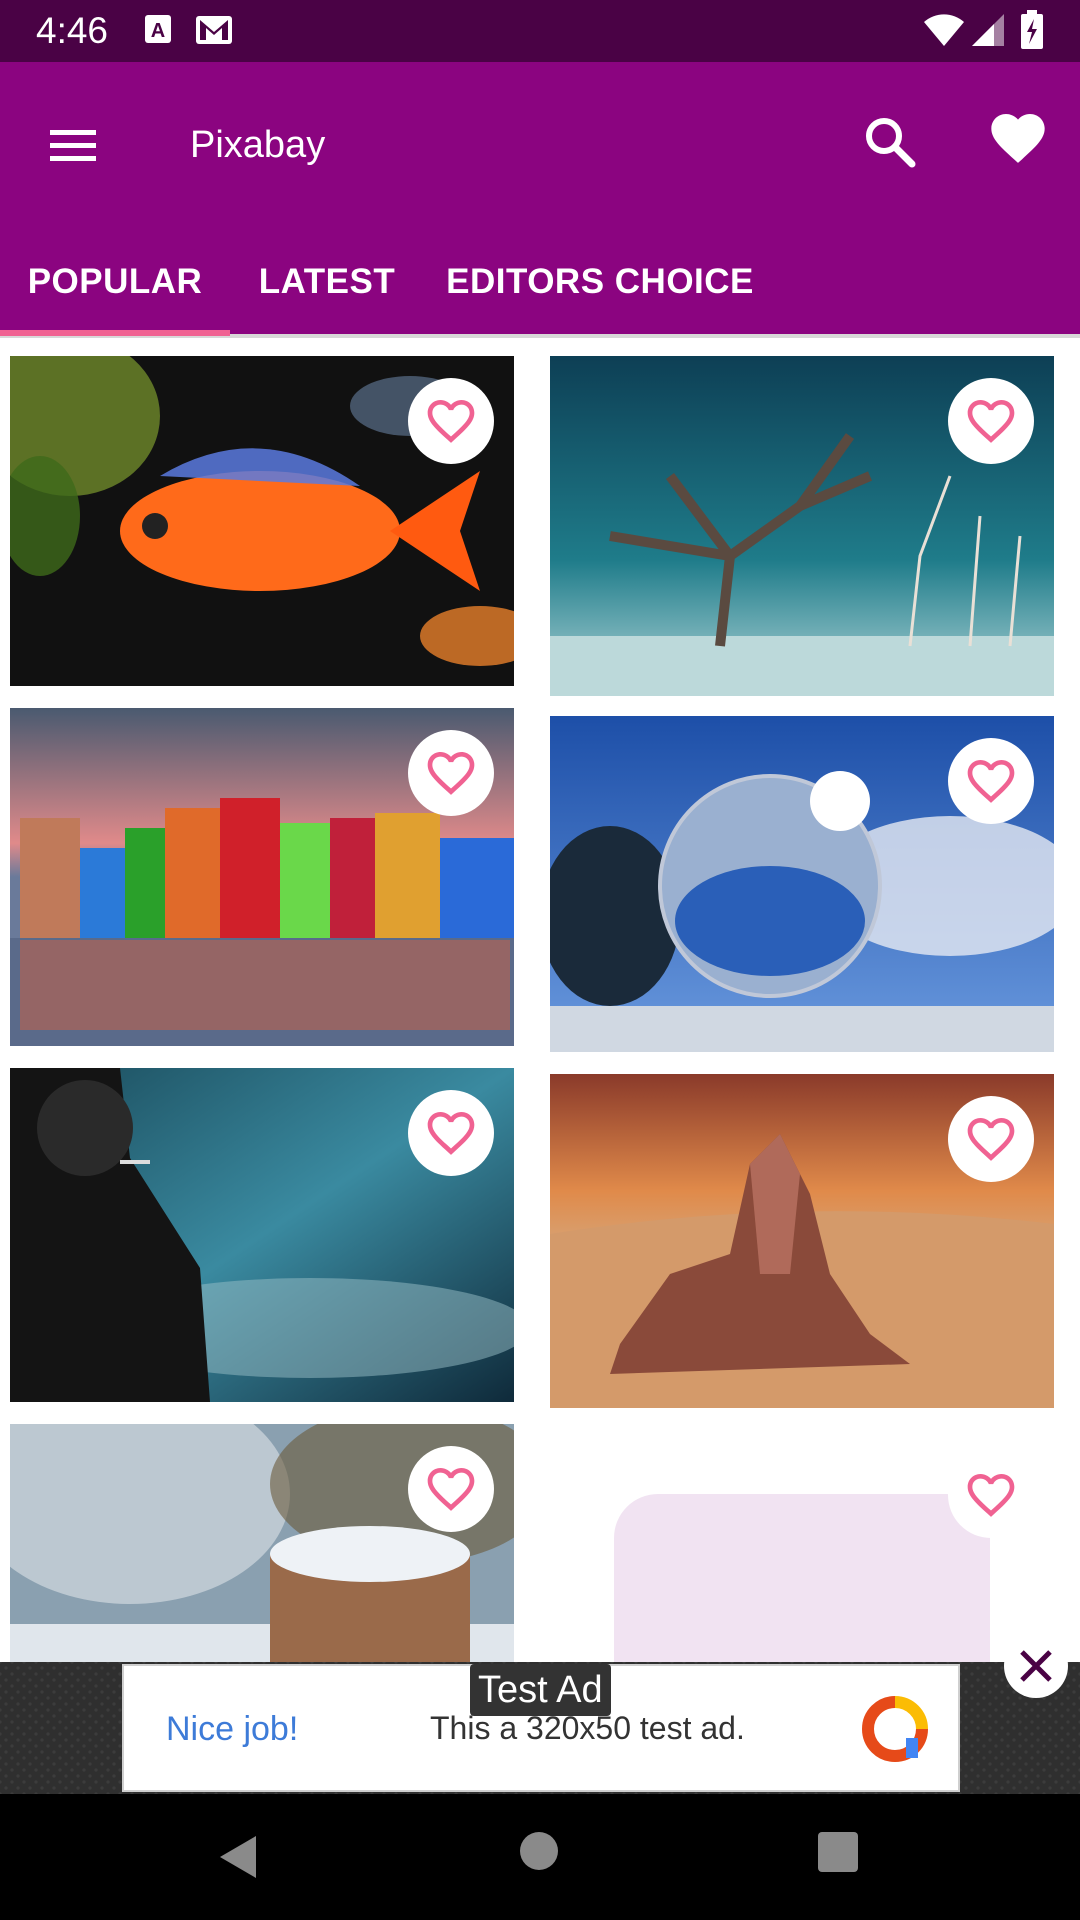 The width and height of the screenshot is (1080, 1920). Describe the element at coordinates (802, 526) in the screenshot. I see `image-card-tree` at that location.